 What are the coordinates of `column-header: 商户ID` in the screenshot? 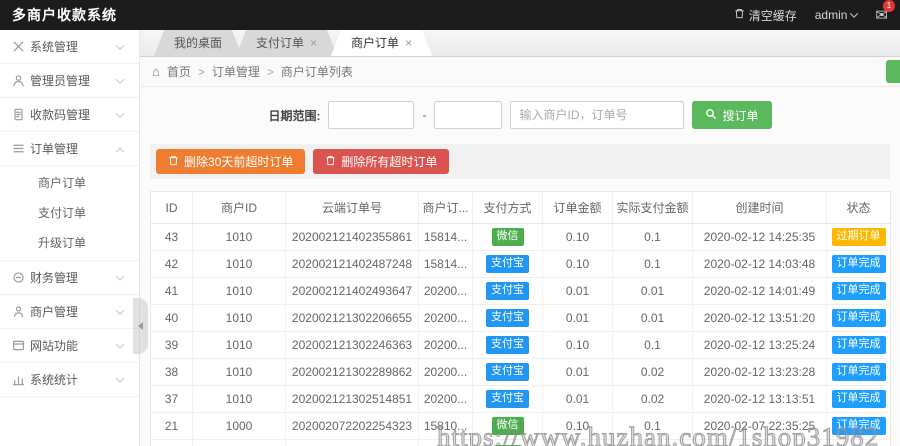 It's located at (239, 207).